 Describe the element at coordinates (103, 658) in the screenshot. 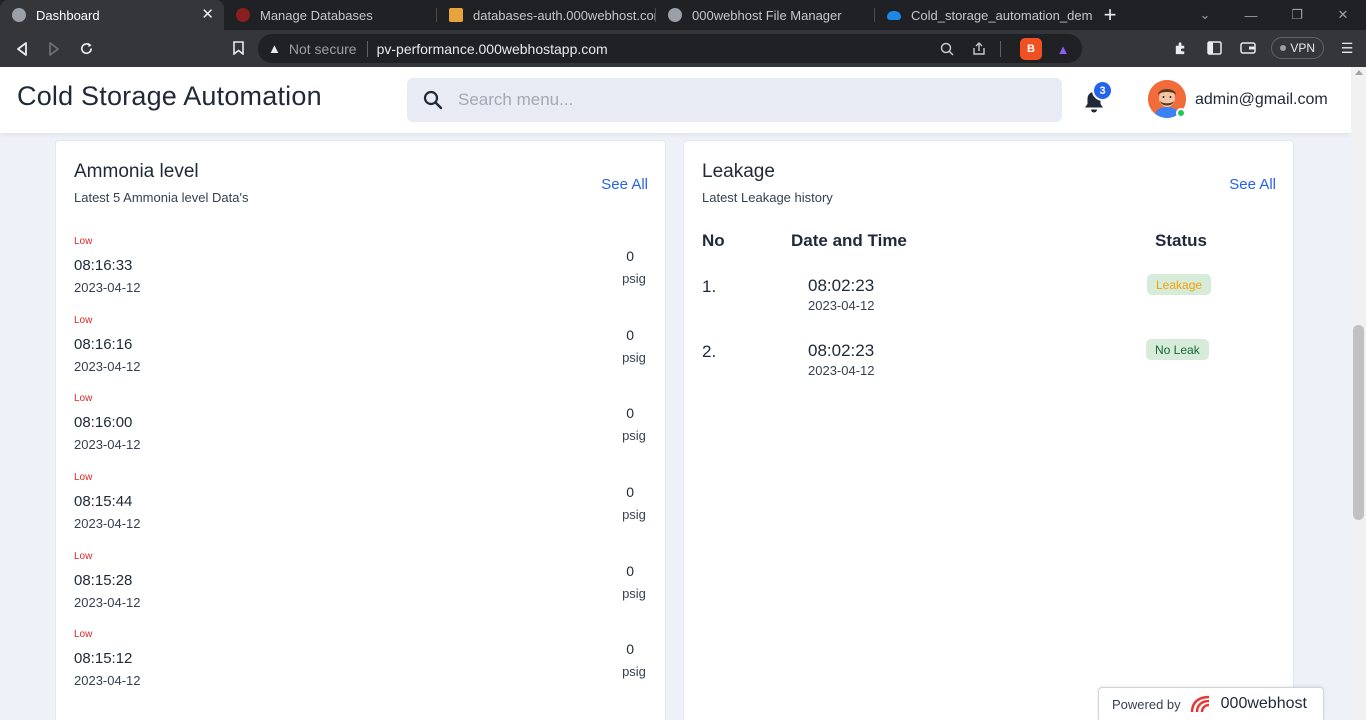

I see `reading-time: 08:15:12` at that location.